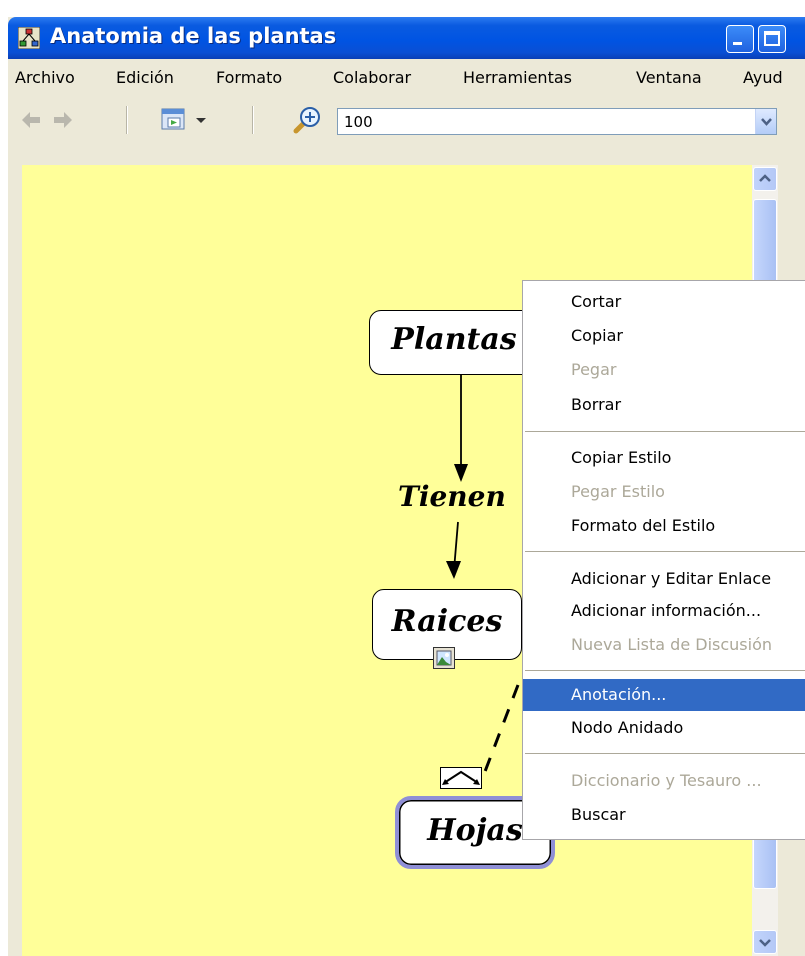 The image size is (805, 956). I want to click on image-resource-button, so click(444, 658).